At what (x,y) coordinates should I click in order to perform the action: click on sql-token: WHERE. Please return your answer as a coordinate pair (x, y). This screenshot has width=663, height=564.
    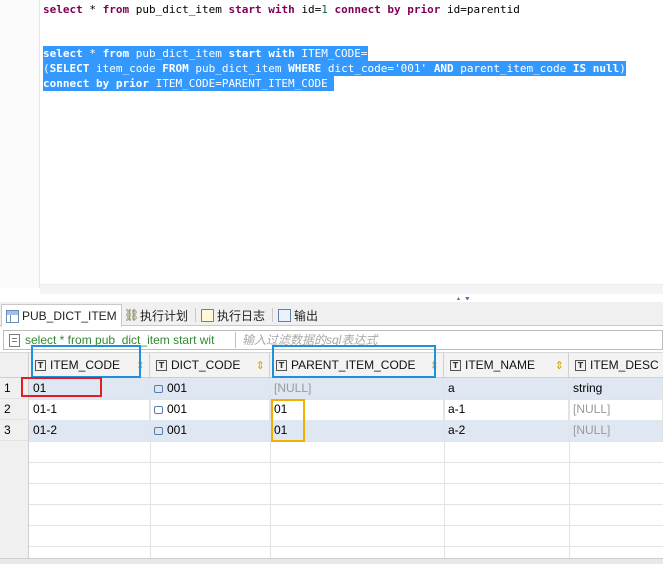
    Looking at the image, I should click on (305, 68).